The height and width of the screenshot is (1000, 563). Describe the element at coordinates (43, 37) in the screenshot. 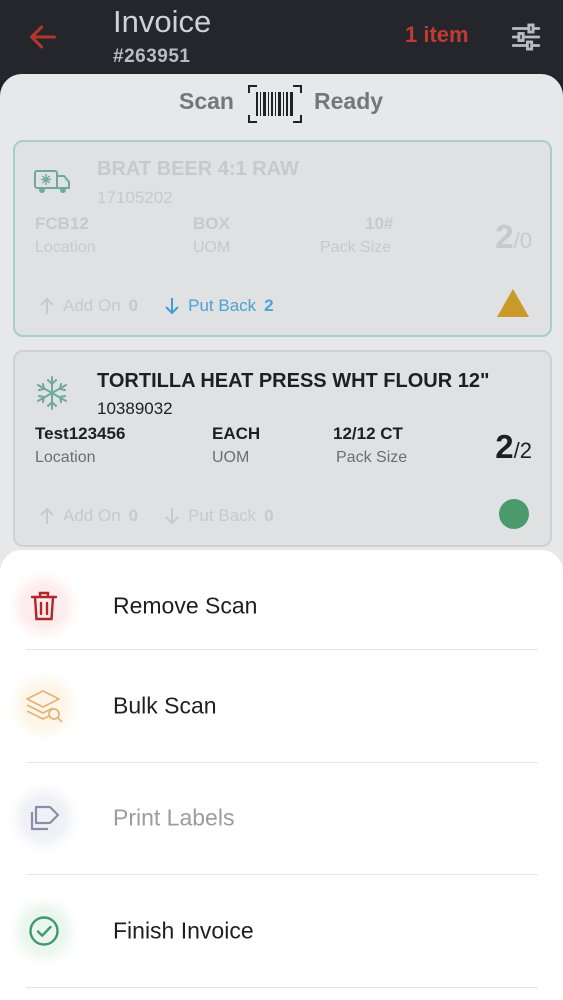

I see `back-arrow-icon` at that location.